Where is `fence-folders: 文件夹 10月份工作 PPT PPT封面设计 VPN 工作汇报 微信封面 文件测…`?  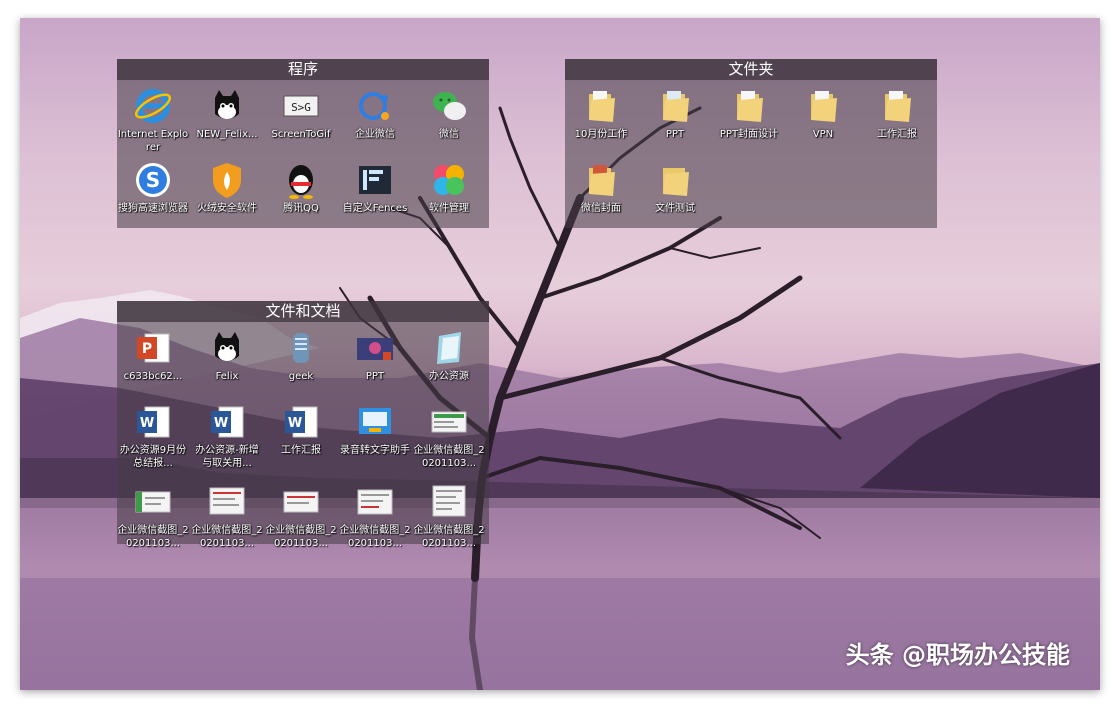 fence-folders: 文件夹 10月份工作 PPT PPT封面设计 VPN 工作汇报 微信封面 文件测… is located at coordinates (751, 143).